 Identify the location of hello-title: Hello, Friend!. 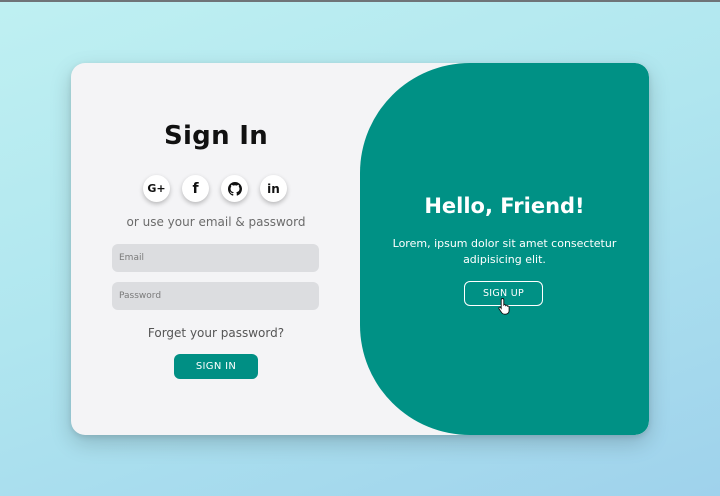
(504, 206).